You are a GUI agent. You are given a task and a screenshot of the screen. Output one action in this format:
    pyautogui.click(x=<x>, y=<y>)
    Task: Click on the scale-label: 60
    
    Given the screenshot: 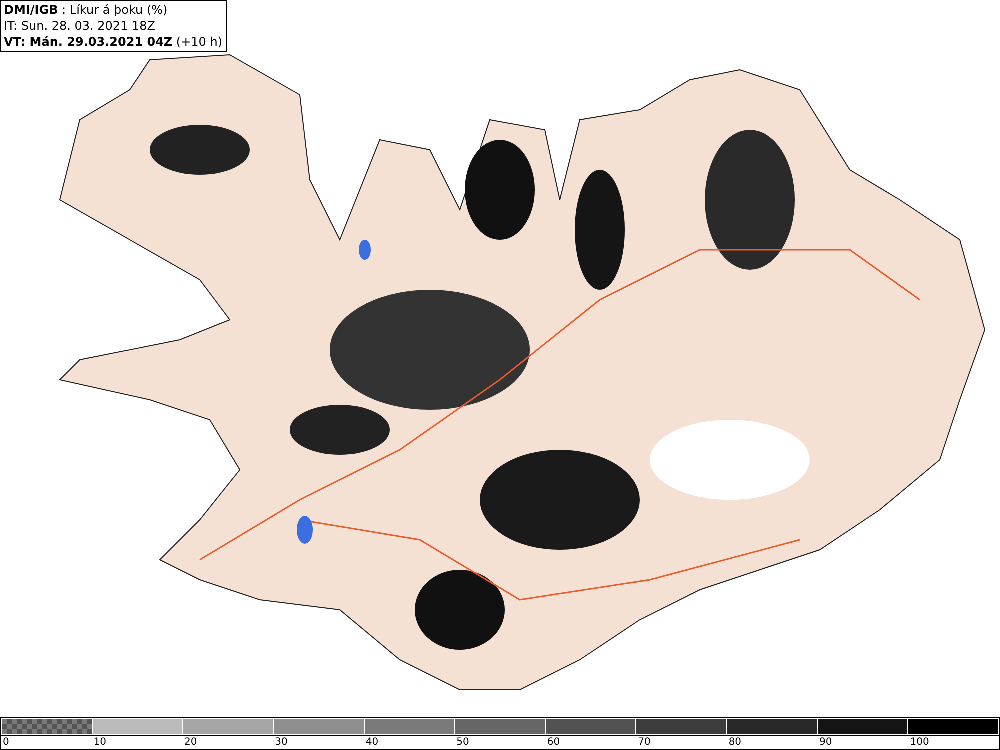 What is the action you would take?
    pyautogui.click(x=554, y=742)
    